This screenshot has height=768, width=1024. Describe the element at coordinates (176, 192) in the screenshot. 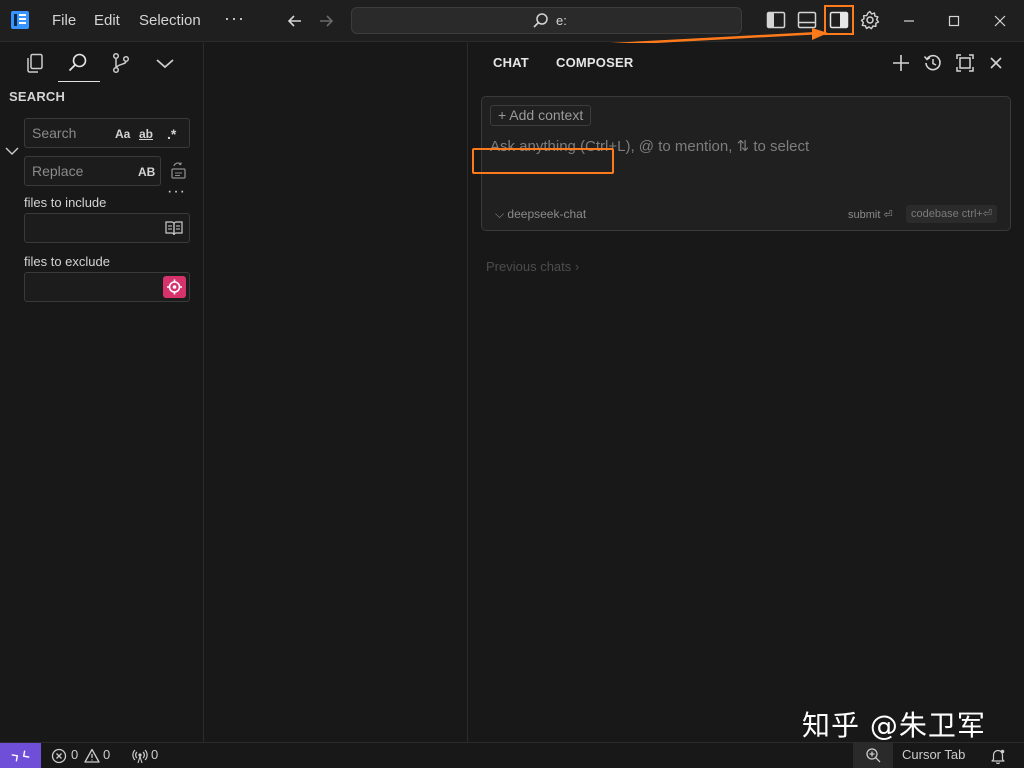

I see `toggle-search-details-button: ···` at that location.